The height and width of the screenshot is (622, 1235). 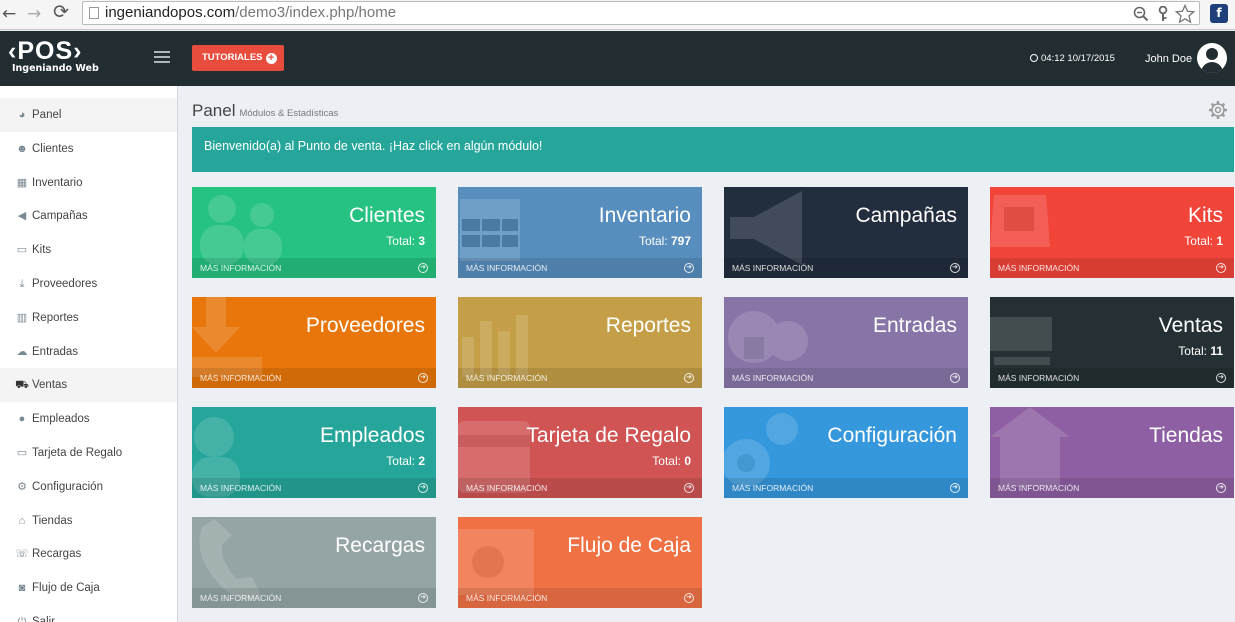 What do you see at coordinates (214, 110) in the screenshot?
I see `page-title: Panel` at bounding box center [214, 110].